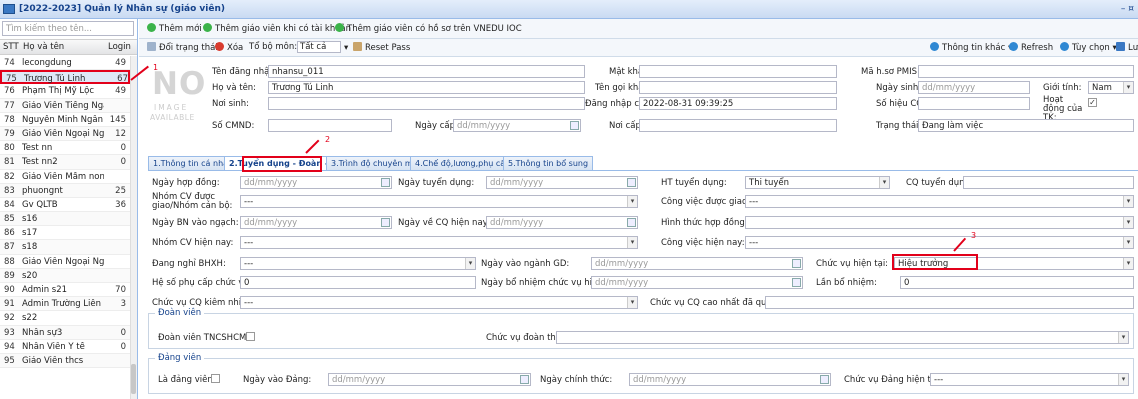 This screenshot has width=1138, height=399. I want to click on list-item: 84 Gv QLTB 36, so click(65, 205).